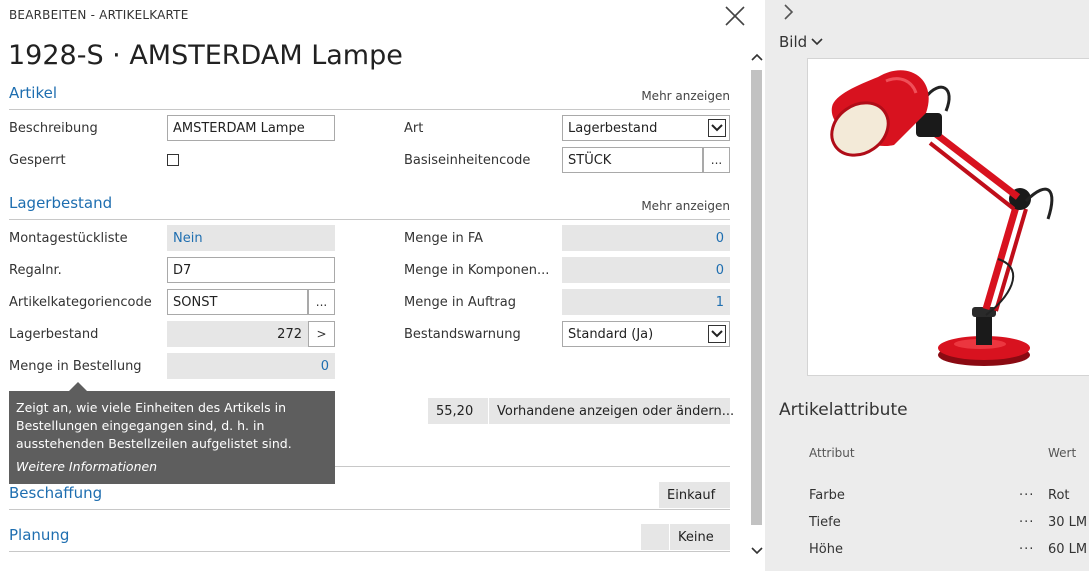 The image size is (1089, 571). Describe the element at coordinates (646, 238) in the screenshot. I see `fa-value: 0` at that location.